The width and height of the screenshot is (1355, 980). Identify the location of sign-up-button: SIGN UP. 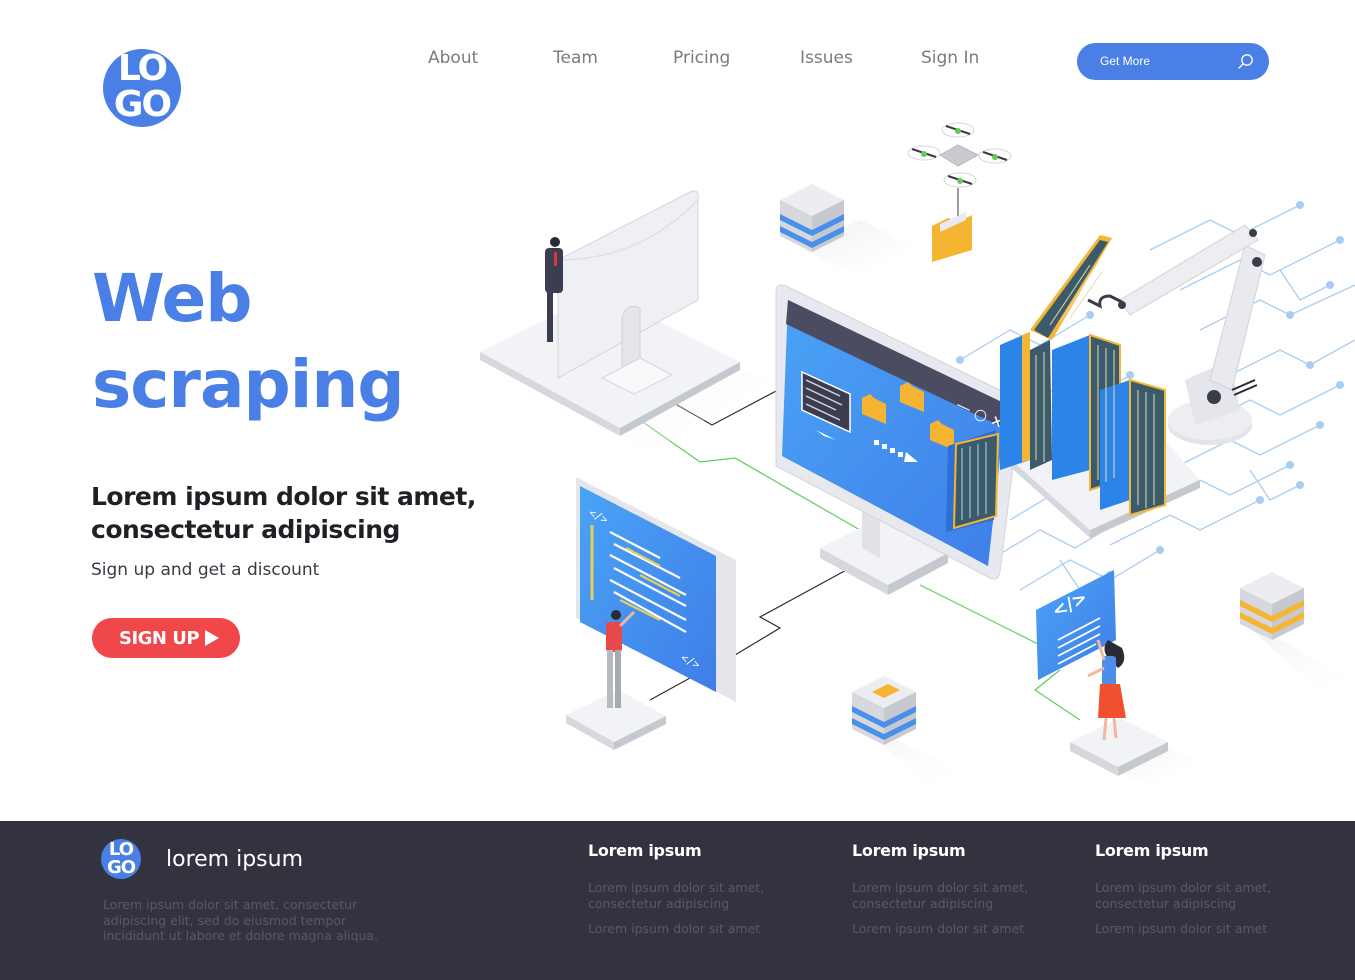
(166, 638).